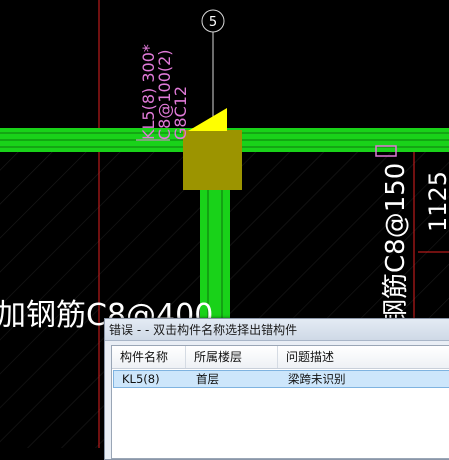 This screenshot has height=460, width=449. What do you see at coordinates (317, 379) in the screenshot?
I see `error-row-issue: 梁跨未识别` at bounding box center [317, 379].